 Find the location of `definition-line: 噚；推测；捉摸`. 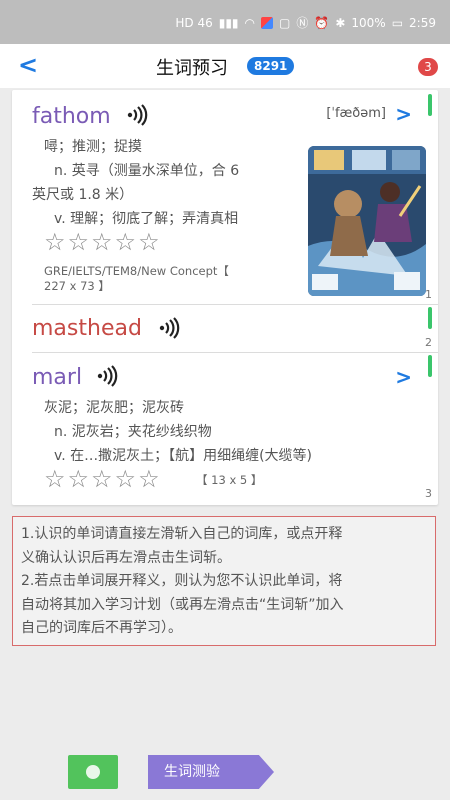

definition-line: 噚；推测；捉摸 is located at coordinates (93, 147).